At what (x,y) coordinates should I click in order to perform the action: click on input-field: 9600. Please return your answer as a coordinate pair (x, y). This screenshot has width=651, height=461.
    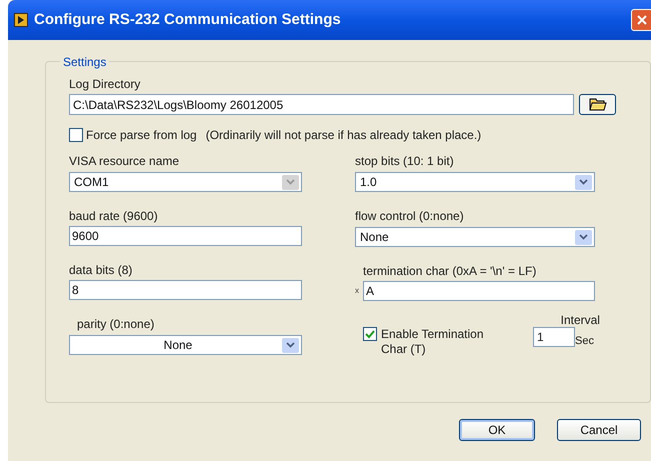
    Looking at the image, I should click on (185, 236).